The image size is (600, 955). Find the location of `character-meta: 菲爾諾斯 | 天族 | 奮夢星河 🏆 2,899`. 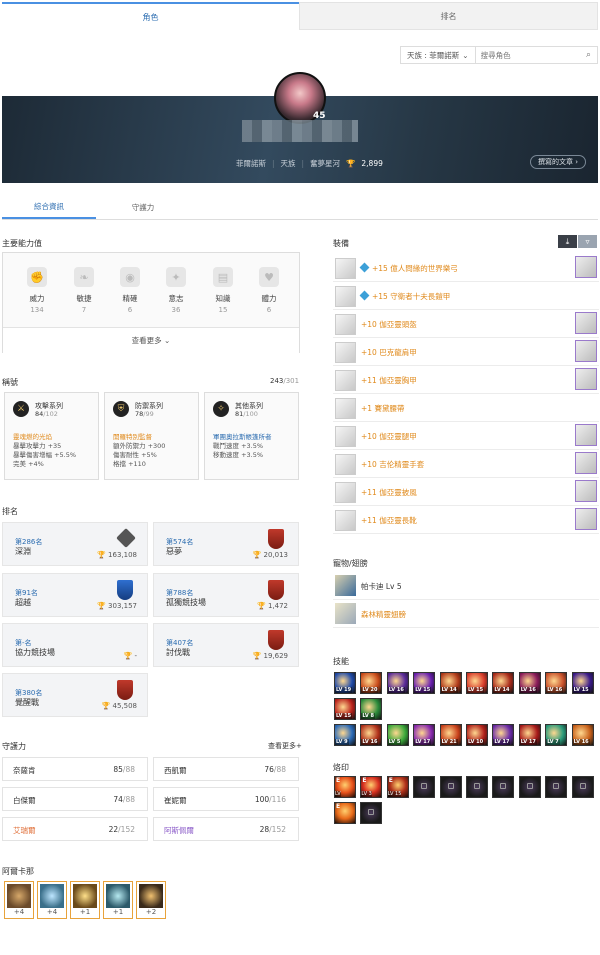

character-meta: 菲爾諾斯 | 天族 | 奮夢星河 🏆 2,899 is located at coordinates (309, 163).